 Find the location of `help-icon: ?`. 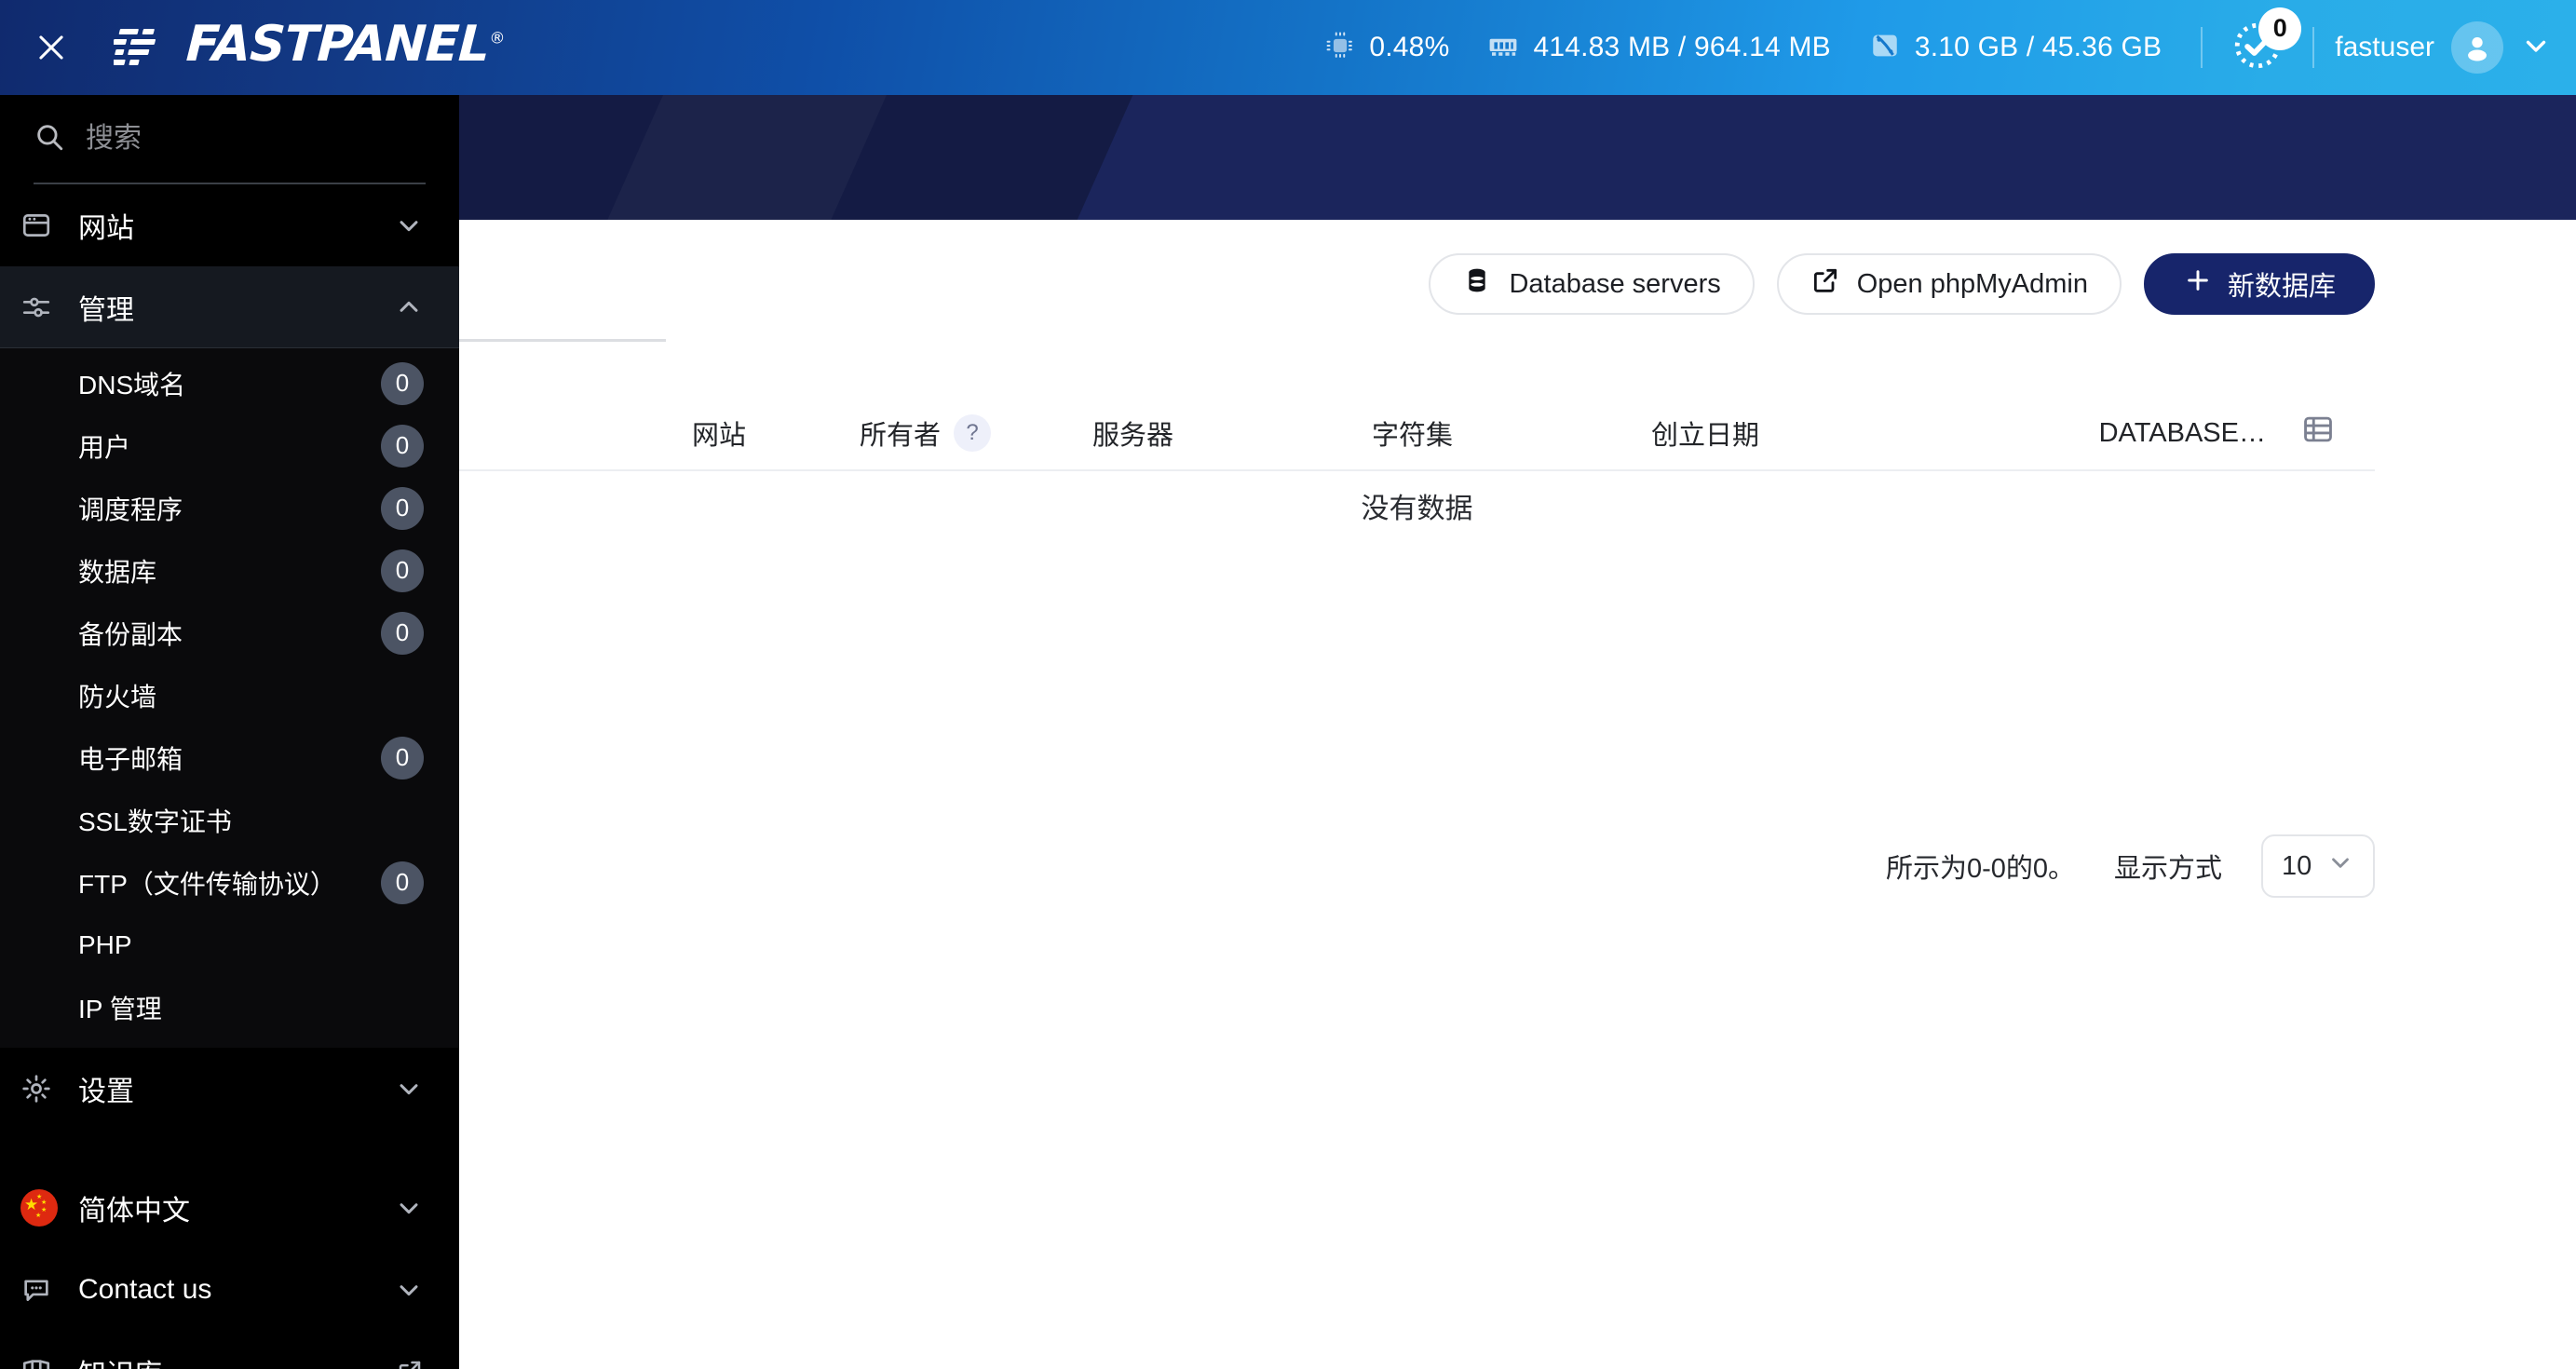

help-icon: ? is located at coordinates (973, 433).